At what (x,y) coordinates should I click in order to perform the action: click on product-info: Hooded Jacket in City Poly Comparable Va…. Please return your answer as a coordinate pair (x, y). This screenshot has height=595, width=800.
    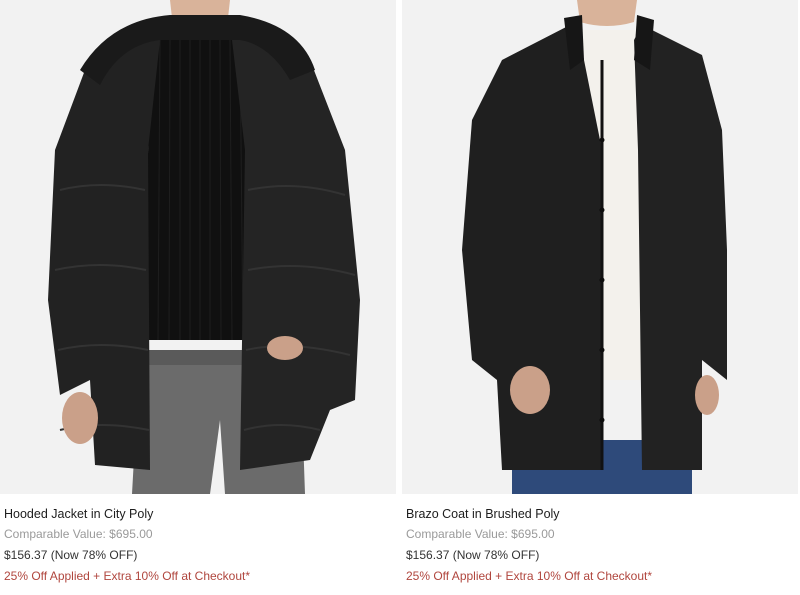
    Looking at the image, I should click on (200, 546).